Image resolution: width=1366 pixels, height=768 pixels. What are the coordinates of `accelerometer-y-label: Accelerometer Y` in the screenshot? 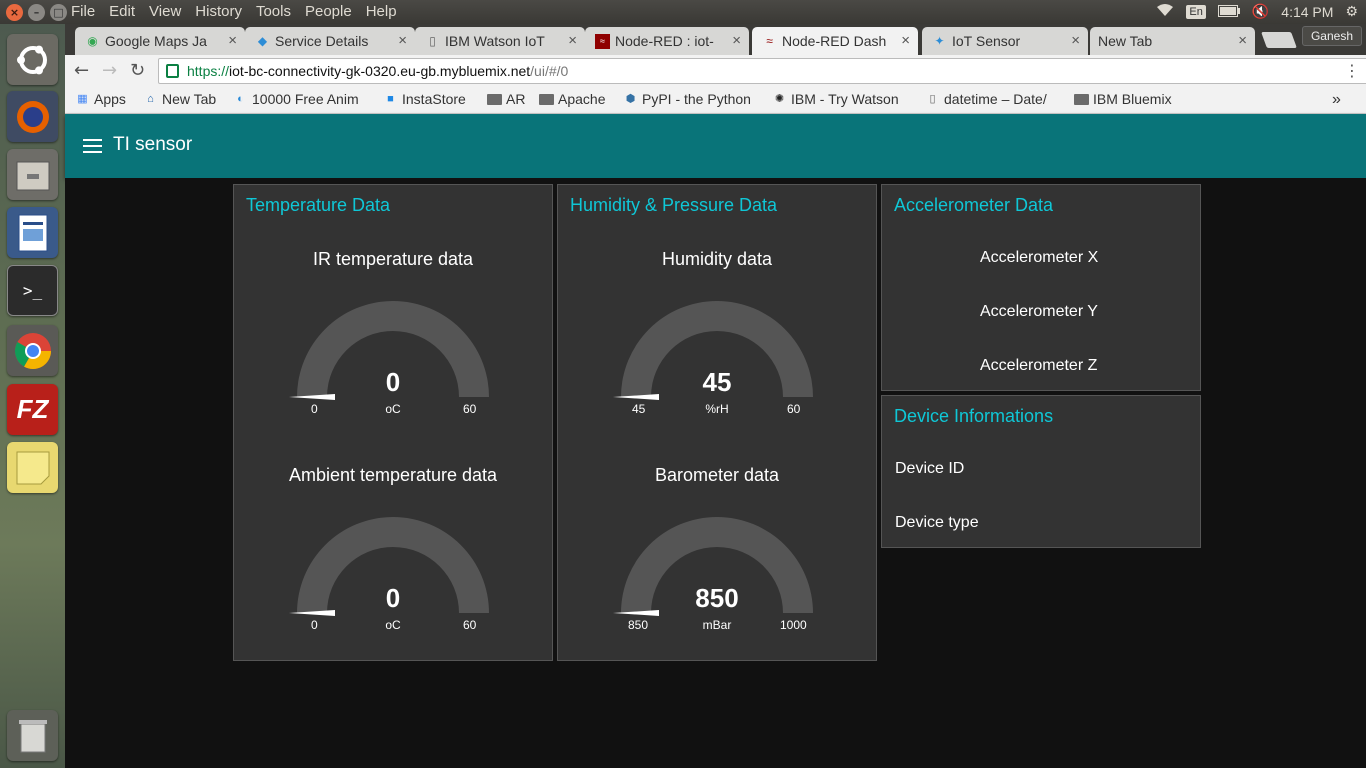 It's located at (1039, 311).